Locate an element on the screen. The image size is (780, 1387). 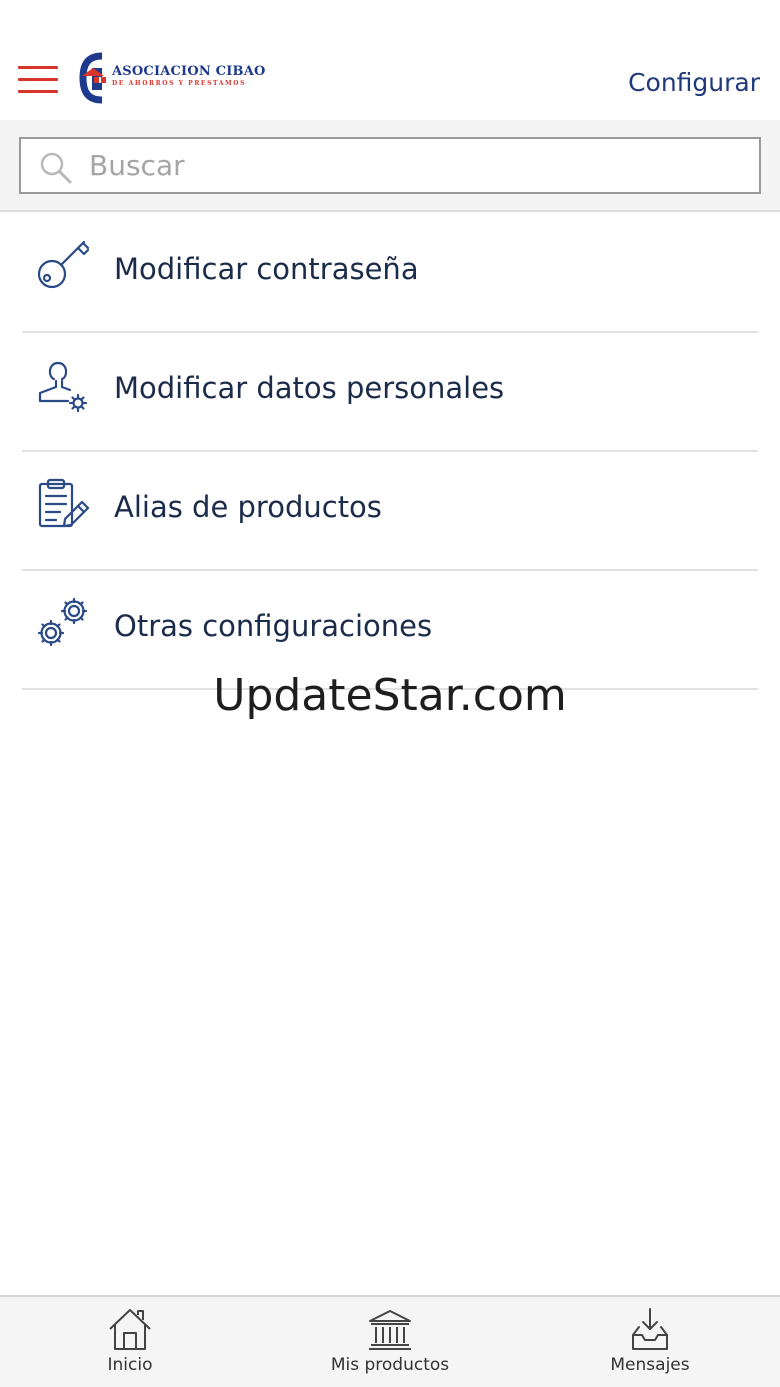
gears-icon is located at coordinates (62, 622).